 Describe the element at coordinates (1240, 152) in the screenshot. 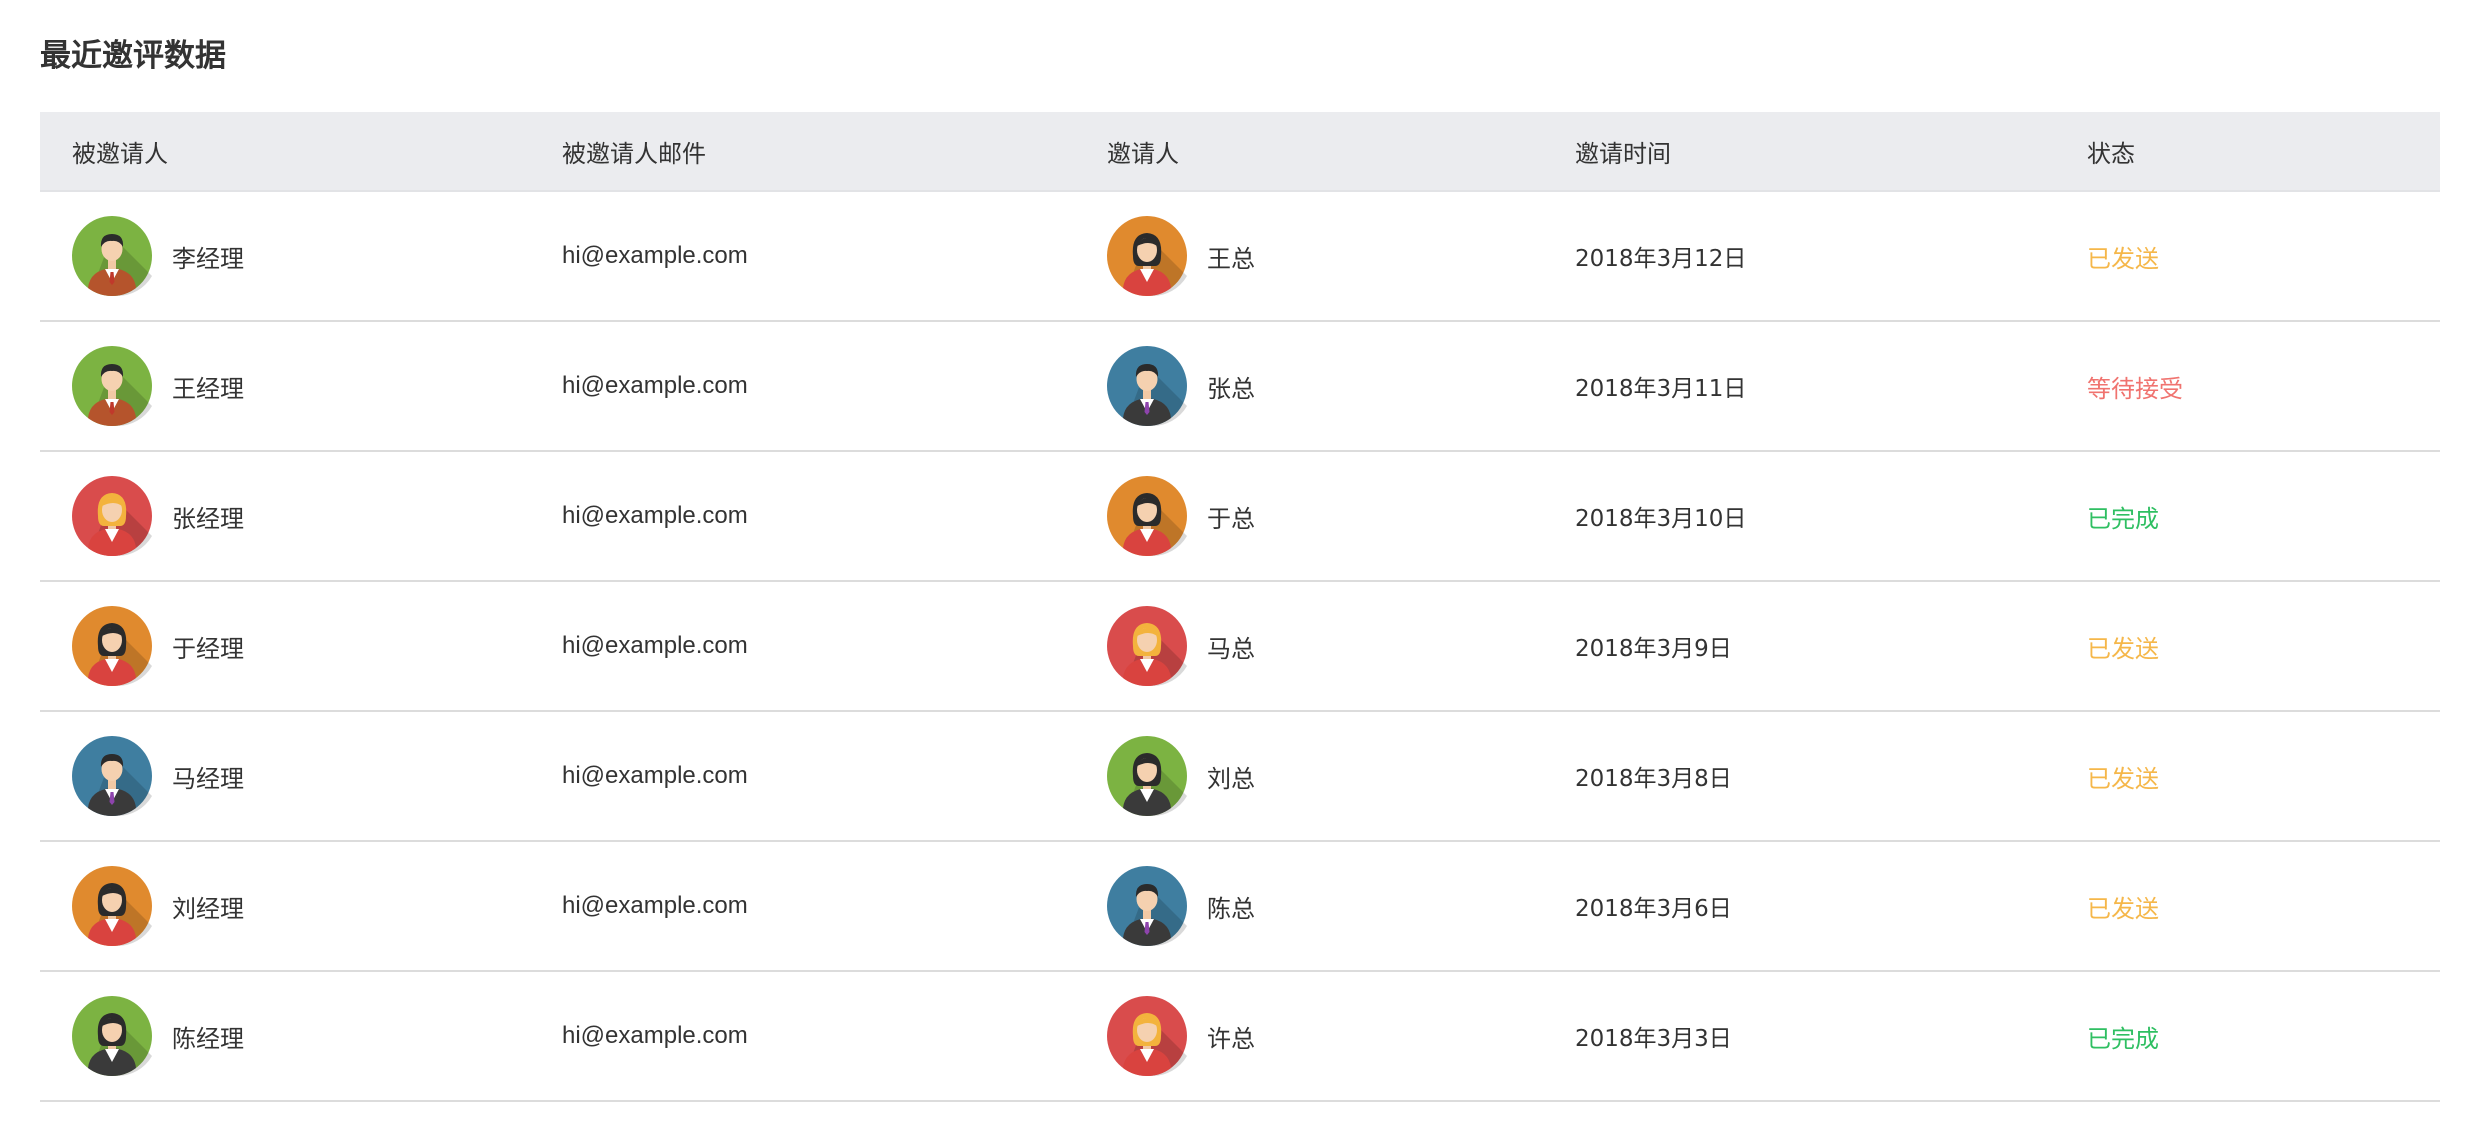

I see `table-header: 被邀请人 被邀请人邮件 邀请人 邀请时间 状态` at that location.